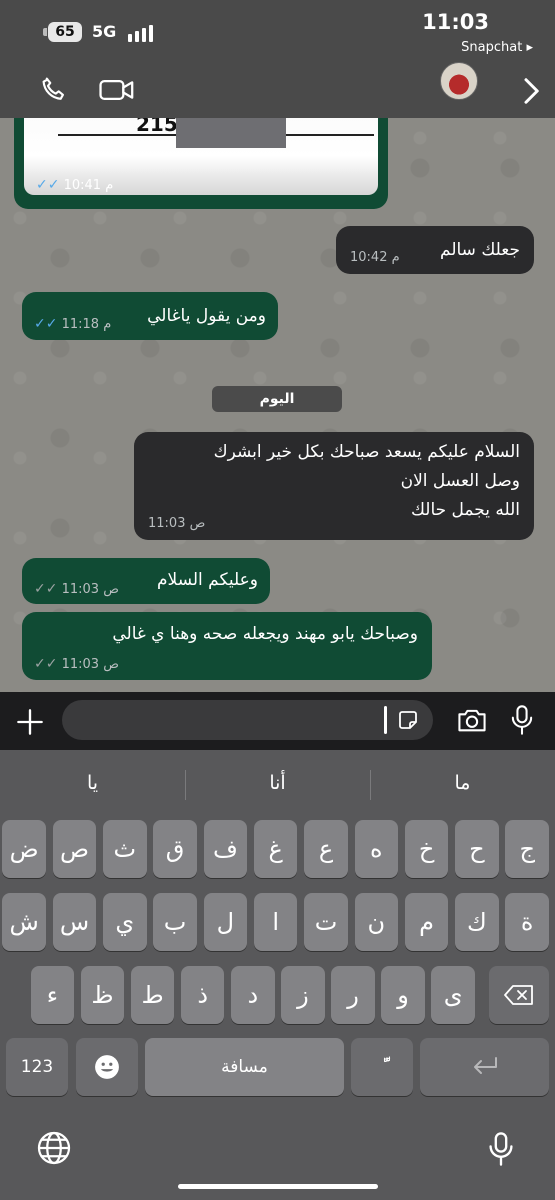 The width and height of the screenshot is (555, 1200). Describe the element at coordinates (253, 995) in the screenshot. I see `key: د` at that location.